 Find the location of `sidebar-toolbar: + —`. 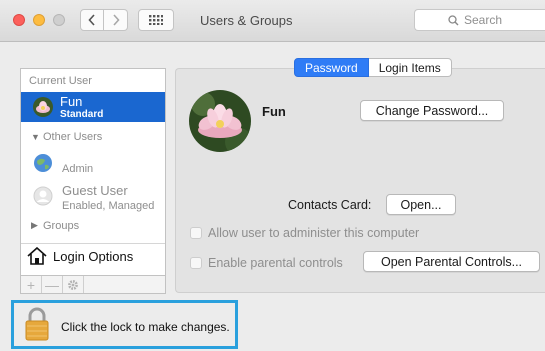

sidebar-toolbar: + — is located at coordinates (93, 284).